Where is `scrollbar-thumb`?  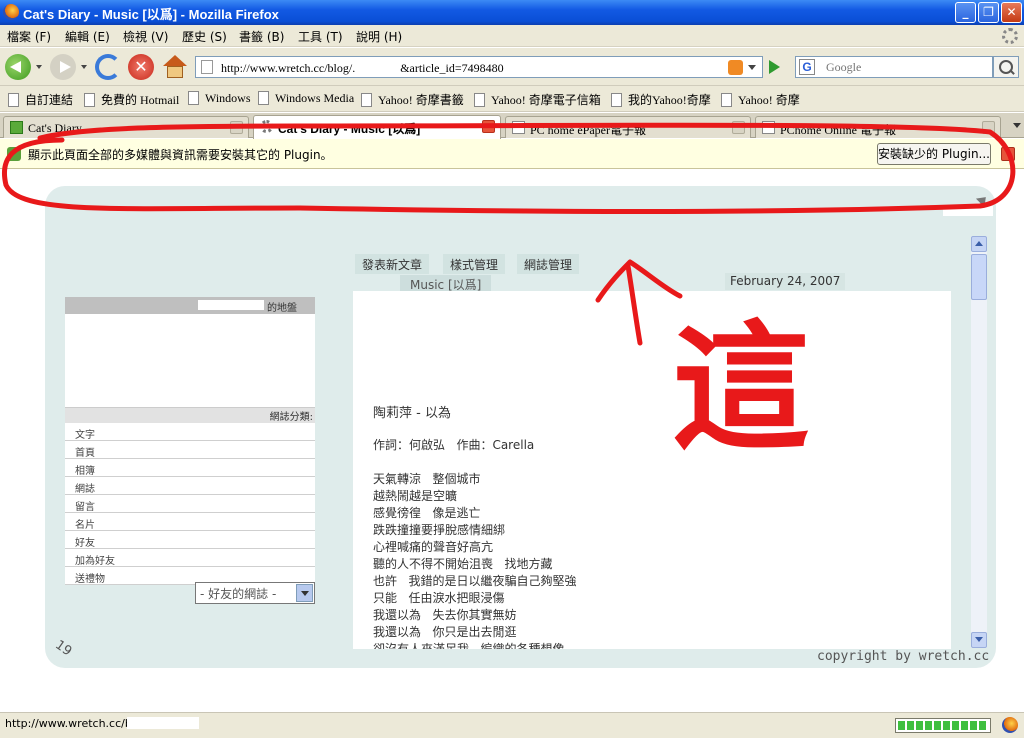 scrollbar-thumb is located at coordinates (979, 277).